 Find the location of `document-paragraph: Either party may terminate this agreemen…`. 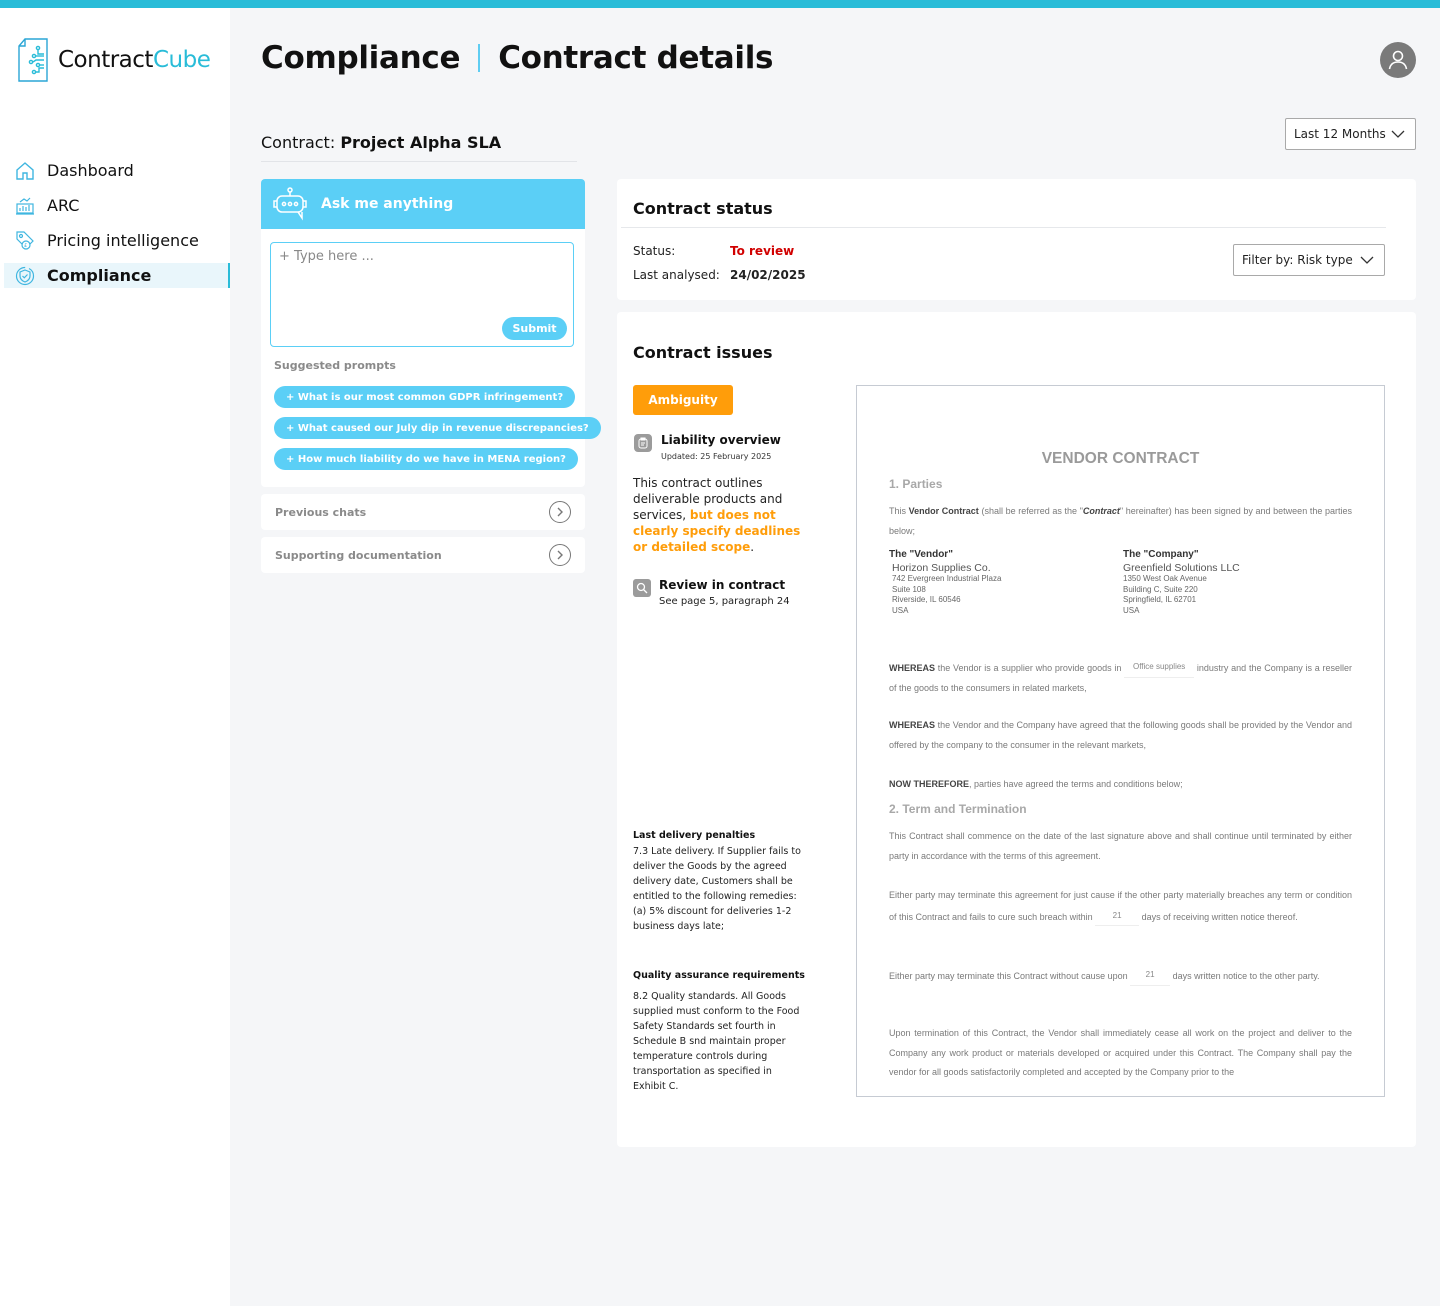

document-paragraph: Either party may terminate this agreemen… is located at coordinates (1120, 906).